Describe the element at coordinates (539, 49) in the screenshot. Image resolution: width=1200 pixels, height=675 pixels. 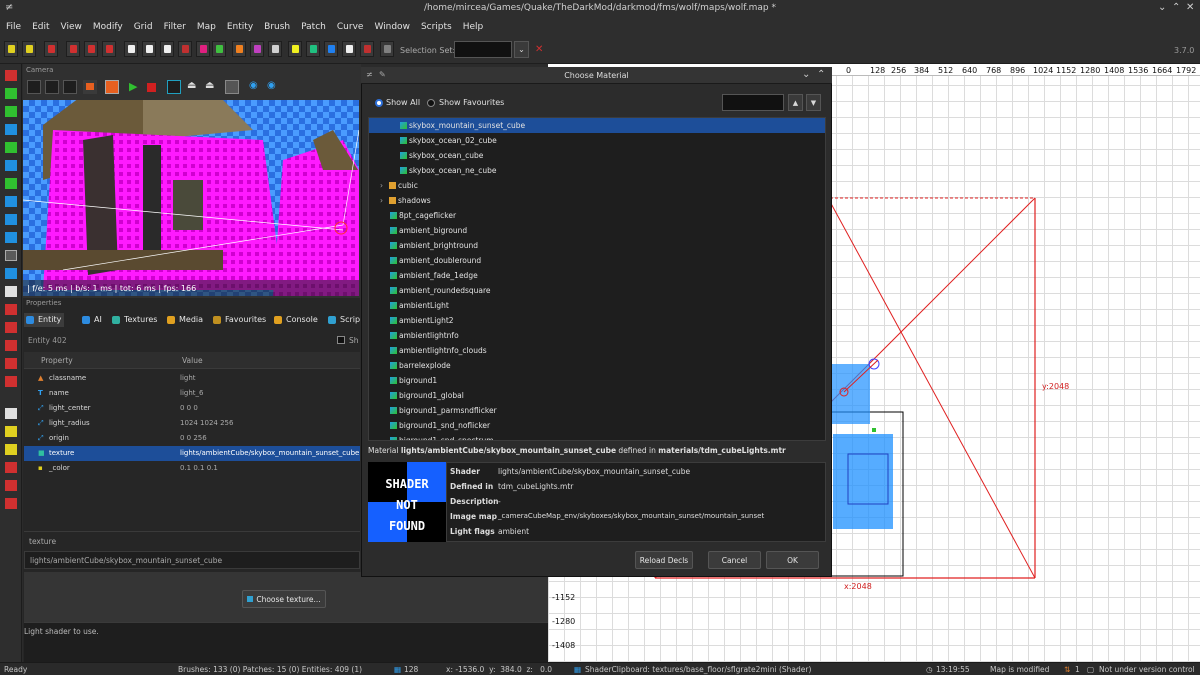
I see `clear-selection-set-icon: ✕` at that location.